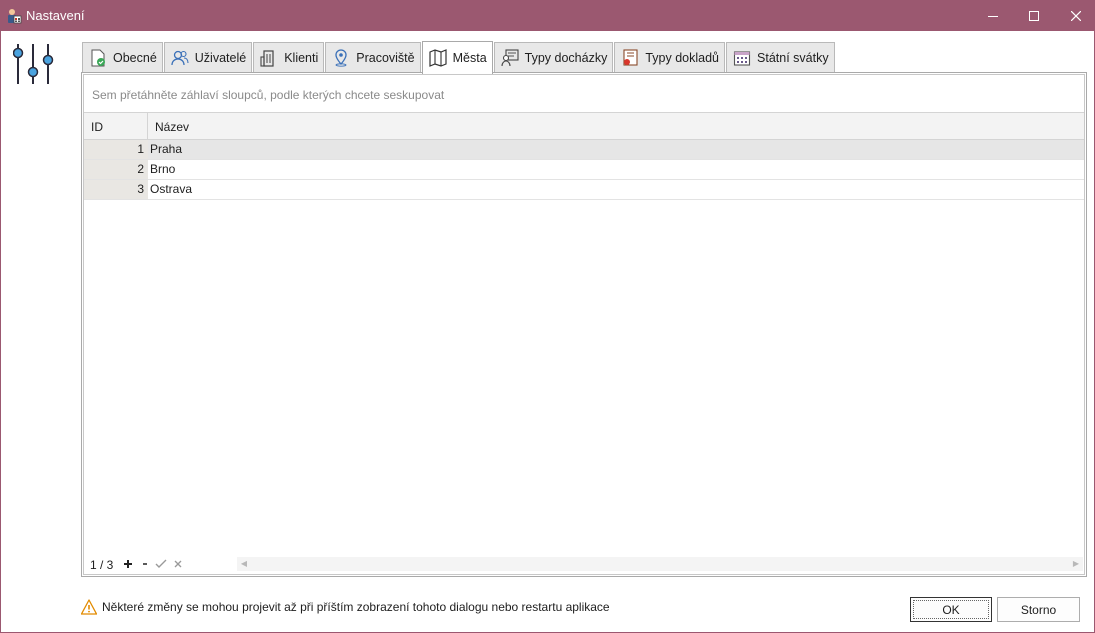 The image size is (1095, 633). I want to click on grid-rows: 1 Praha 2 Brno 3 Ostrava, so click(584, 170).